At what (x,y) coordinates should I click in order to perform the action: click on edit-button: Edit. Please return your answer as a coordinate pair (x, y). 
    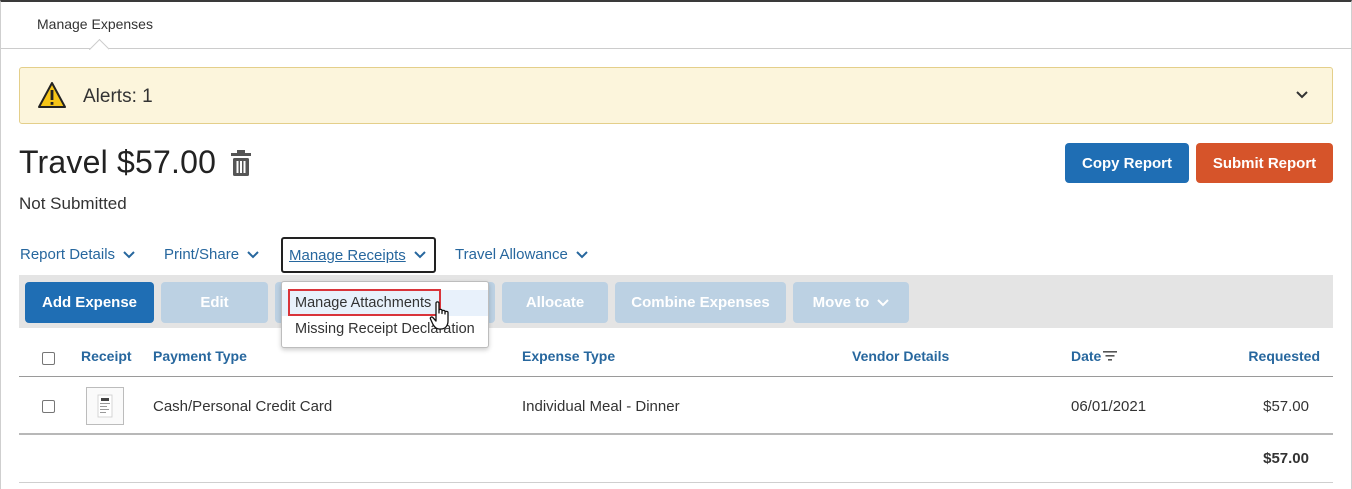
    Looking at the image, I should click on (214, 302).